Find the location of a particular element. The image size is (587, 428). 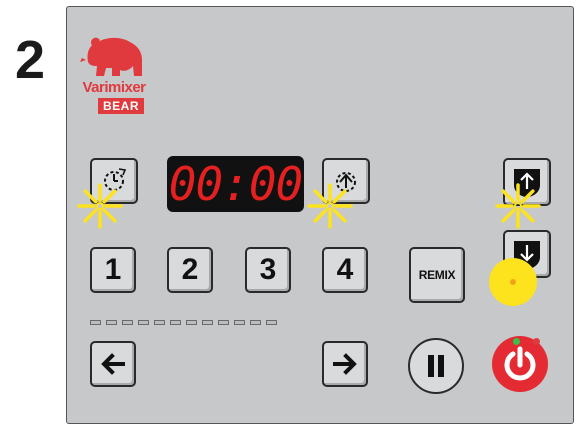

arrow-left-icon is located at coordinates (113, 364).